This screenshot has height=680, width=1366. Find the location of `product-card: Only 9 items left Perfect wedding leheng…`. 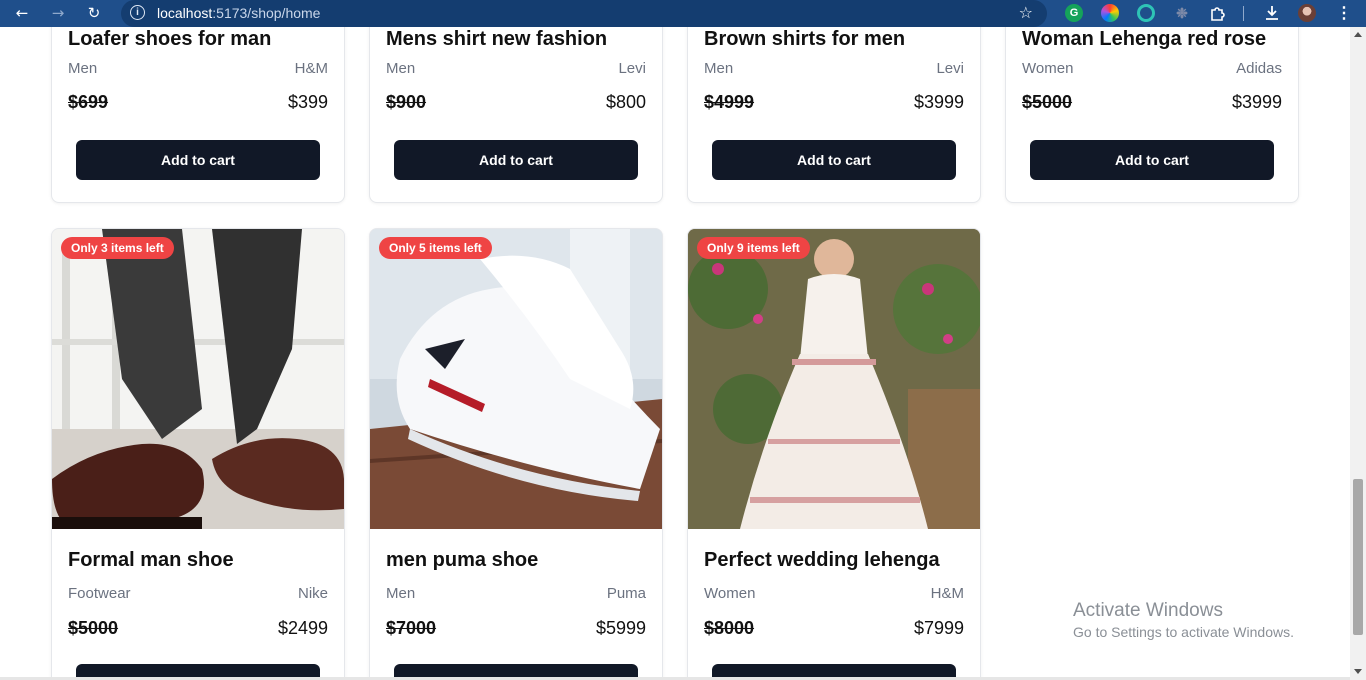

product-card: Only 9 items left Perfect wedding leheng… is located at coordinates (834, 452).